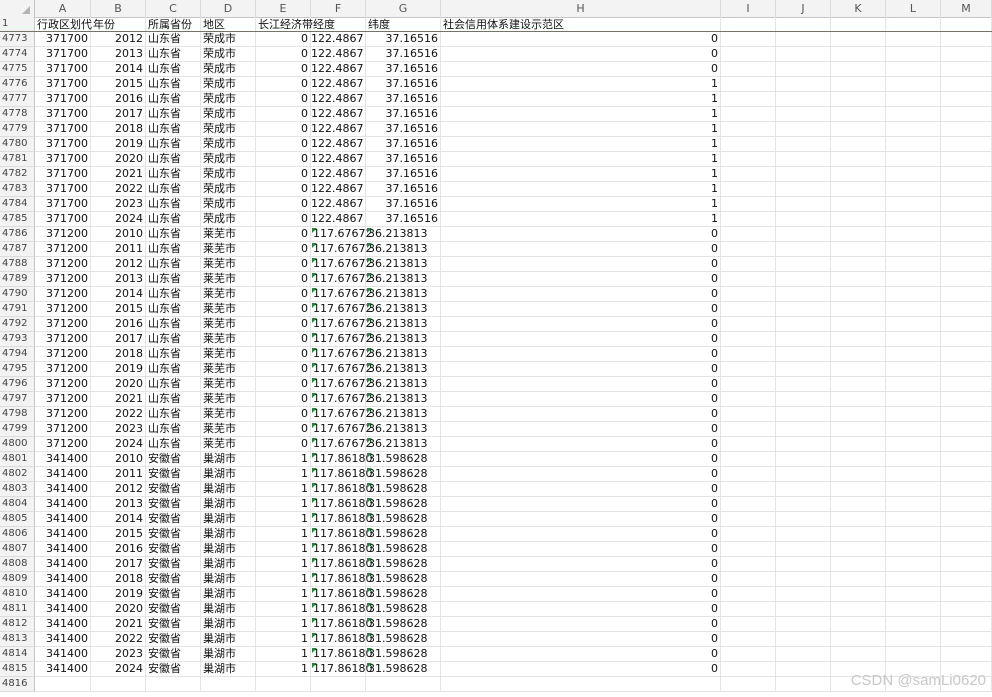 The height and width of the screenshot is (697, 992). What do you see at coordinates (118, 294) in the screenshot?
I see `cell-year: 2014` at bounding box center [118, 294].